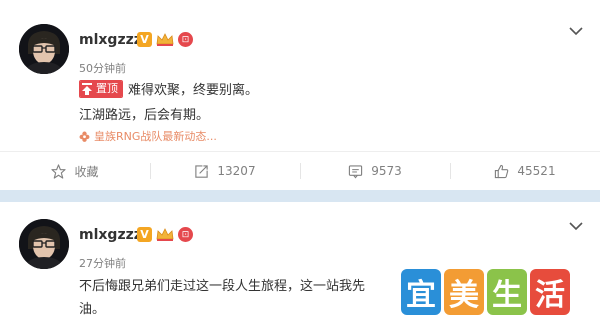 Image resolution: width=600 pixels, height=328 pixels. Describe the element at coordinates (507, 292) in the screenshot. I see `watermark-char: 生` at that location.